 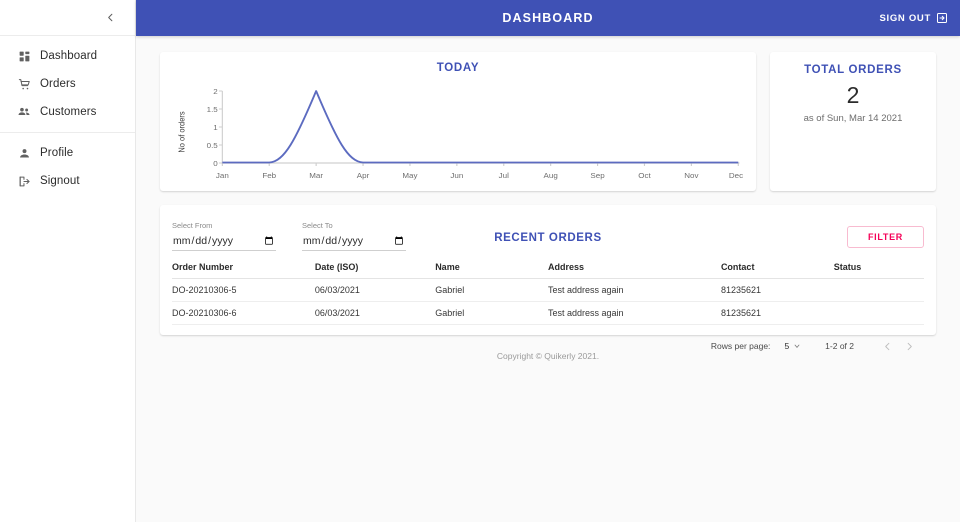 I want to click on sidebar-nav-secondary: Profile Signout, so click(x=67, y=167).